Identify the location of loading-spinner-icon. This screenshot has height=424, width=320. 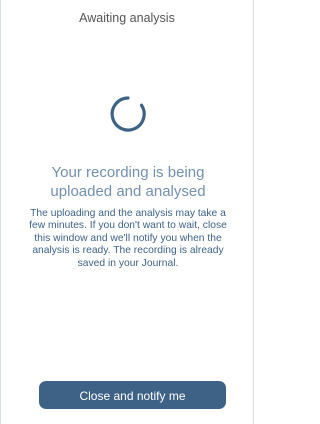
(128, 114).